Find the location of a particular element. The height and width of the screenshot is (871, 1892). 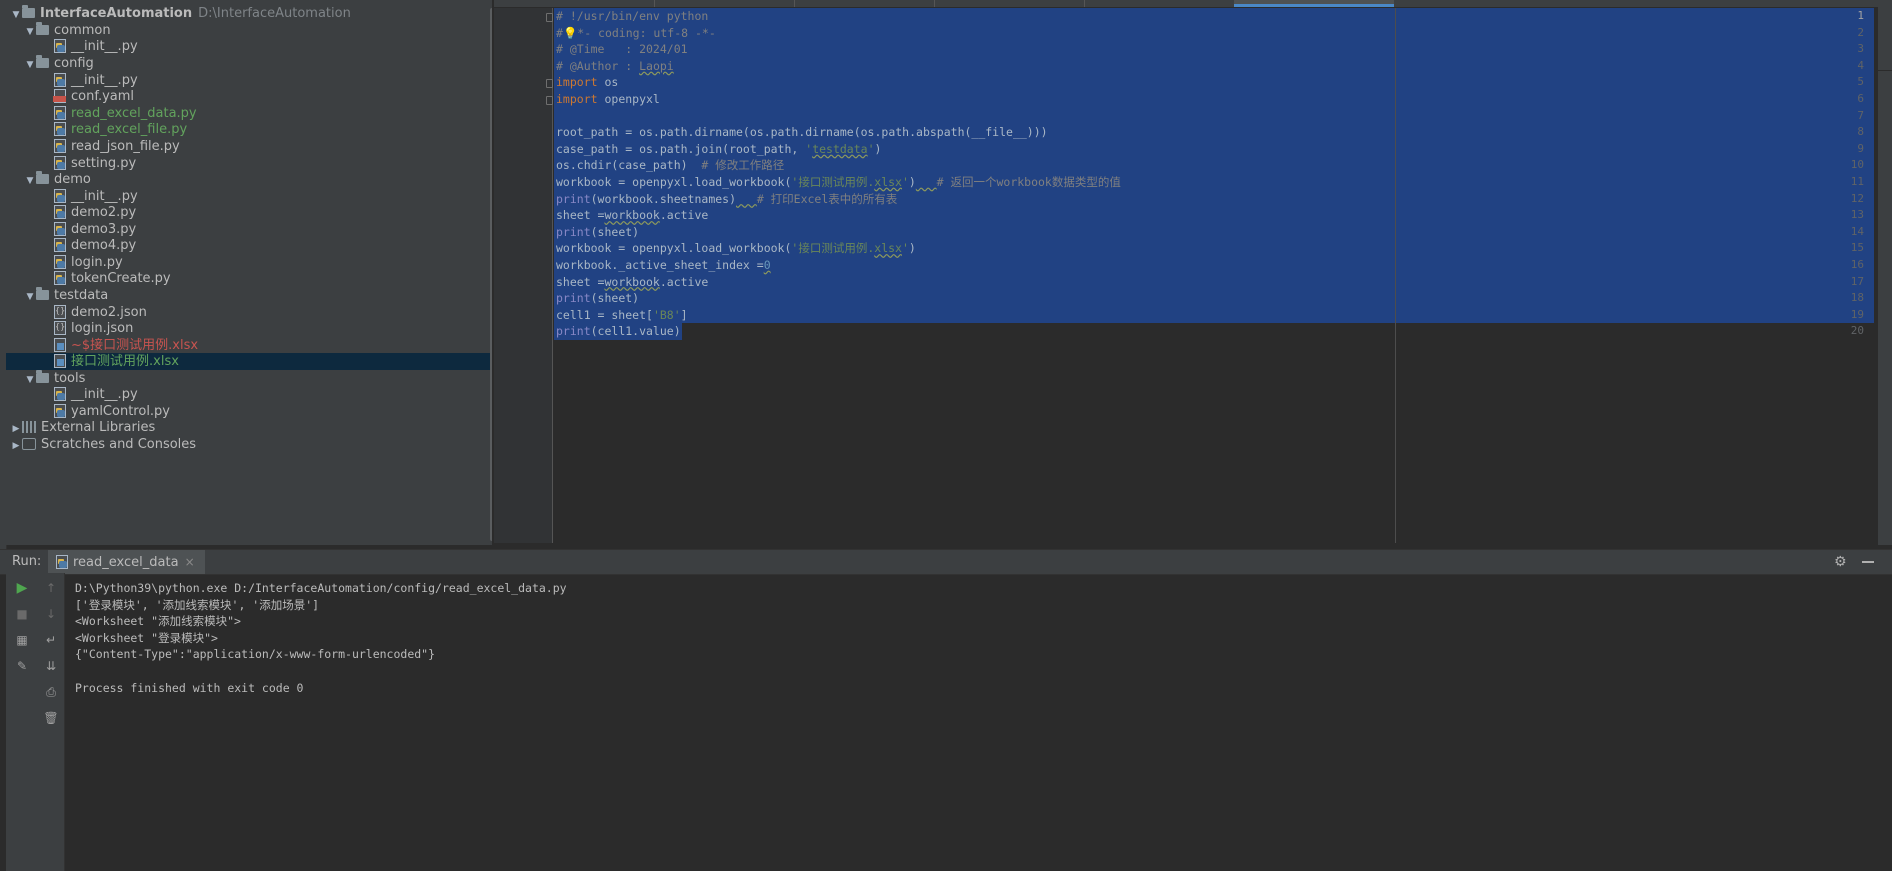

run-label: Run: is located at coordinates (27, 561).